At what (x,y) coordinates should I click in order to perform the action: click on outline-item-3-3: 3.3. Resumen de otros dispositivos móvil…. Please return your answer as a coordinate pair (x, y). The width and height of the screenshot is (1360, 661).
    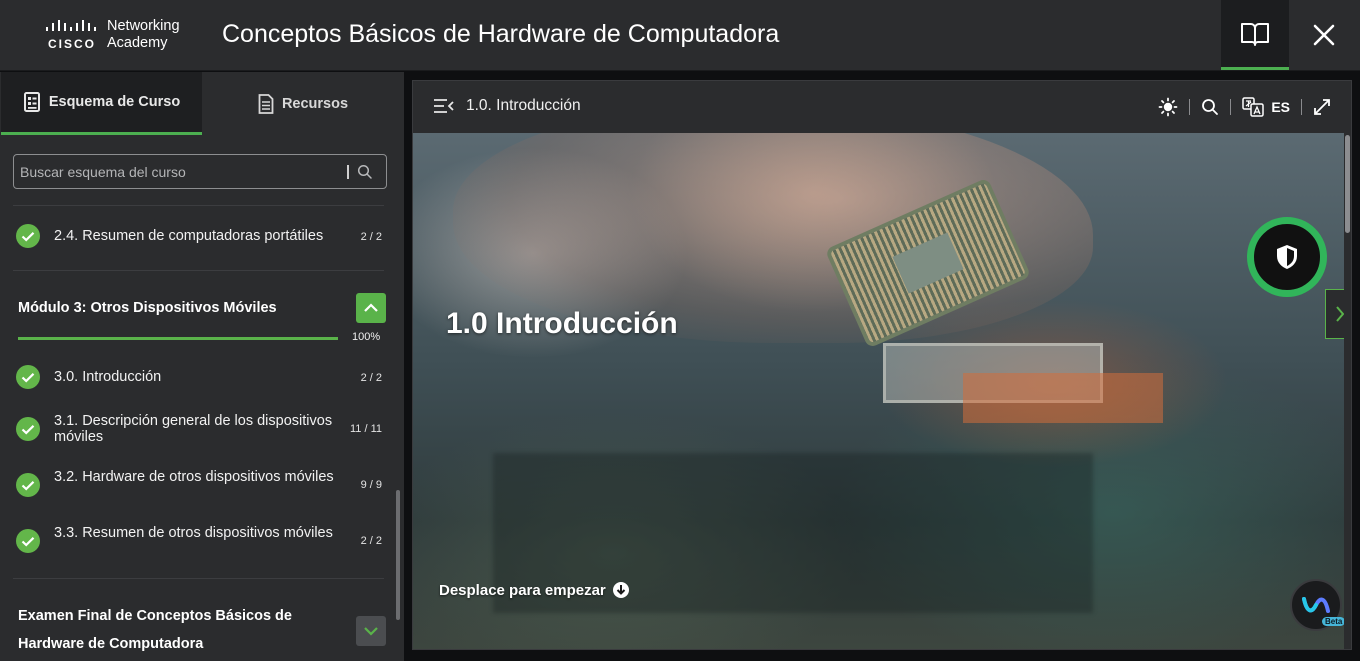
    Looking at the image, I should click on (199, 540).